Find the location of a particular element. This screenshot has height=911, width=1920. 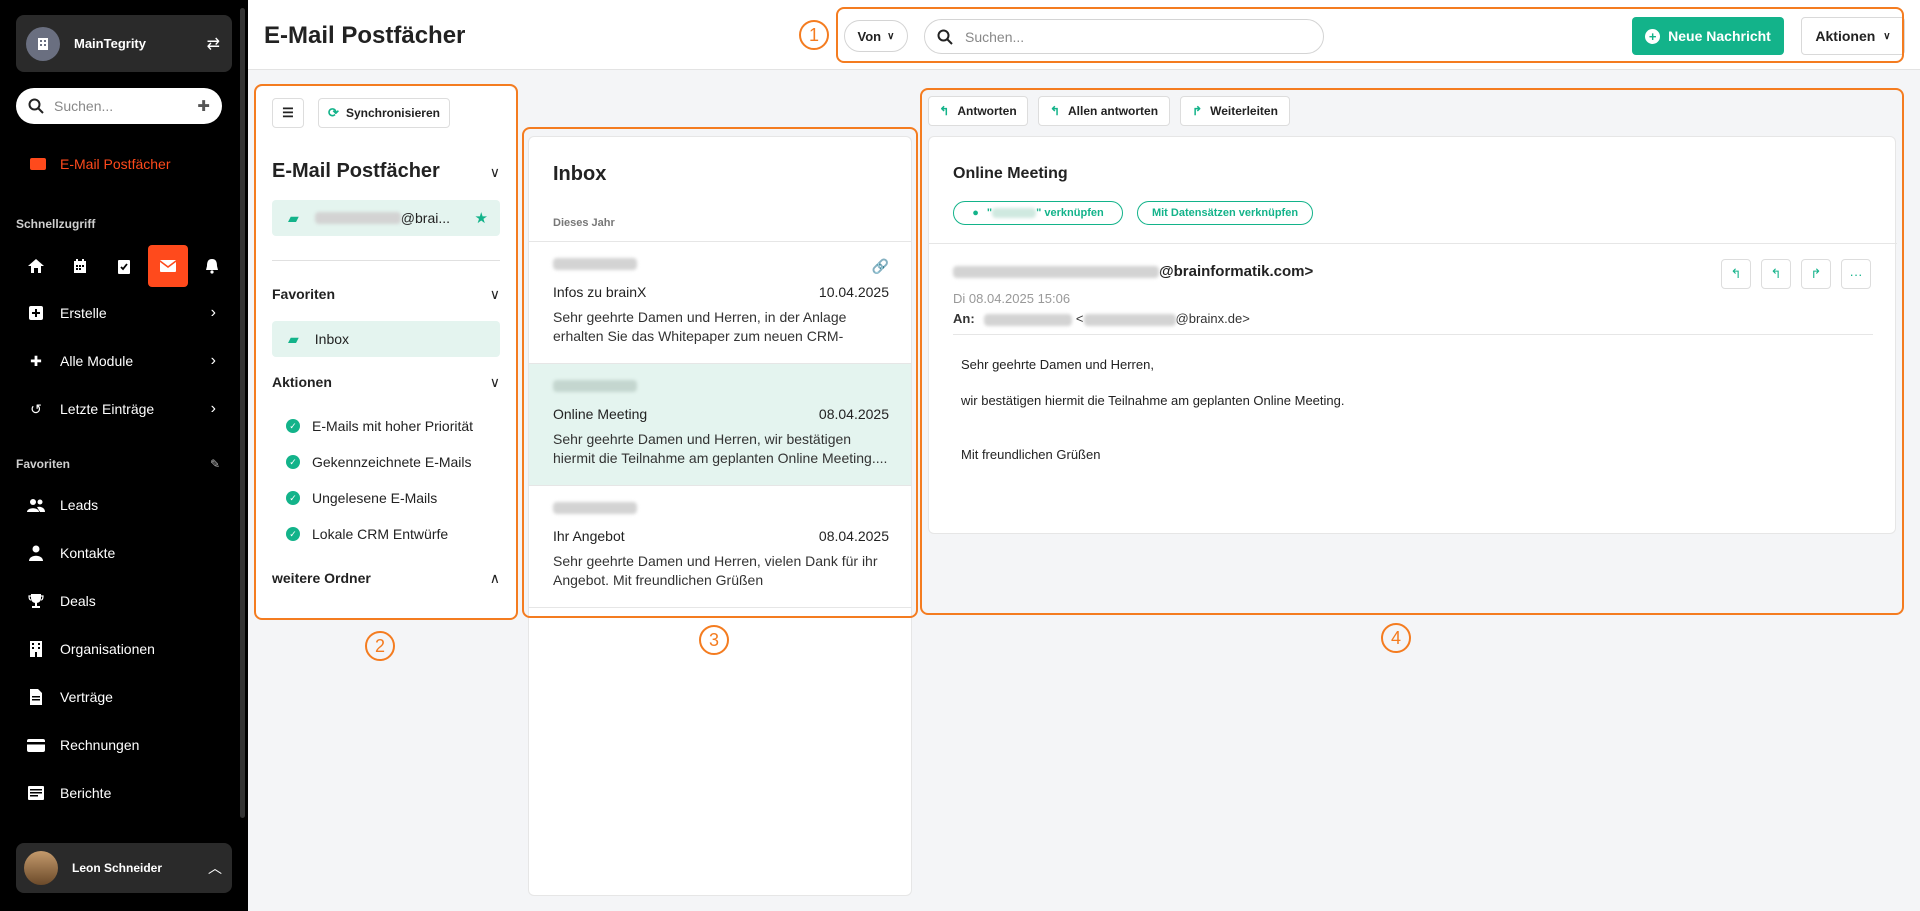

calendar-icon is located at coordinates (80, 266).